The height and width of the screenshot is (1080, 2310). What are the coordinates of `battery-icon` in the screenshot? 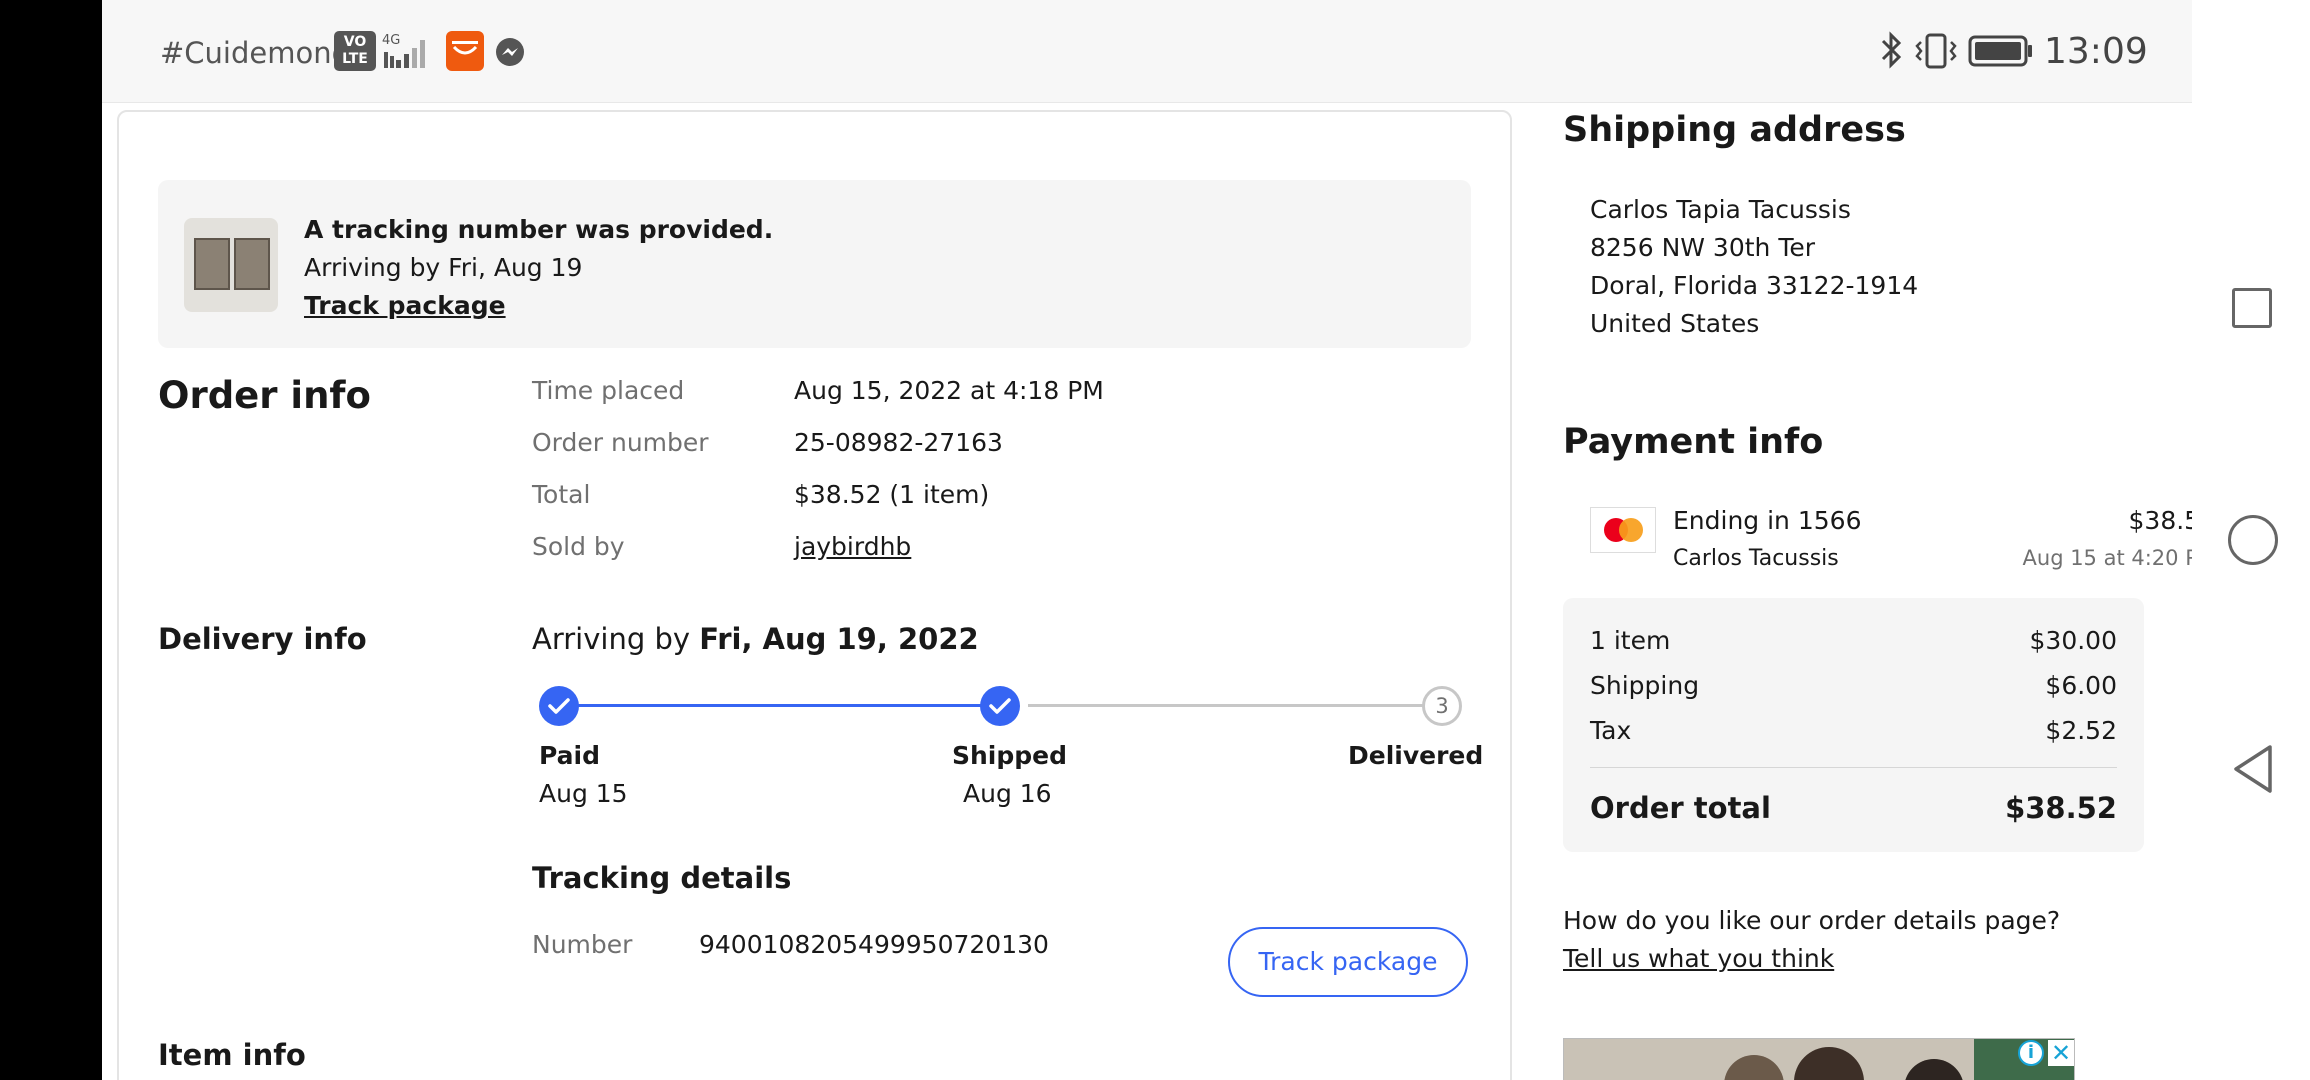 It's located at (2000, 51).